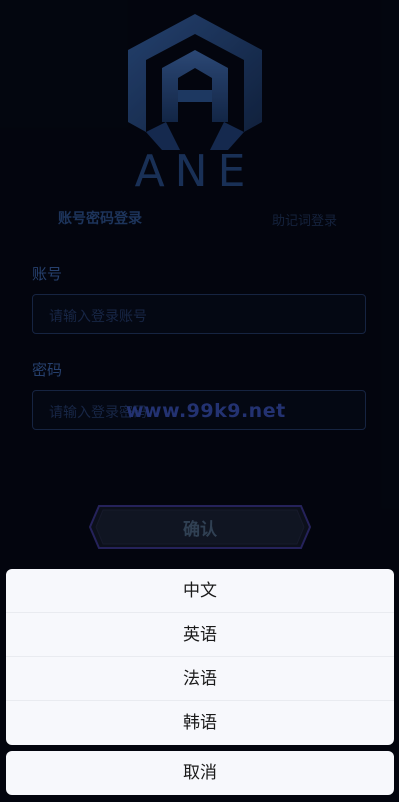 The height and width of the screenshot is (802, 399). What do you see at coordinates (200, 679) in the screenshot?
I see `language-option-french: 法语` at bounding box center [200, 679].